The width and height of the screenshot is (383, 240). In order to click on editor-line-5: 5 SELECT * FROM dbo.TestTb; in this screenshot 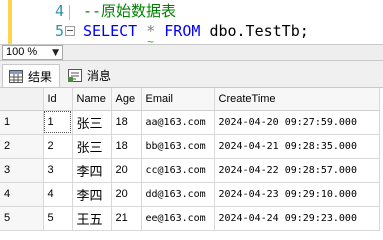, I will do `click(191, 31)`.